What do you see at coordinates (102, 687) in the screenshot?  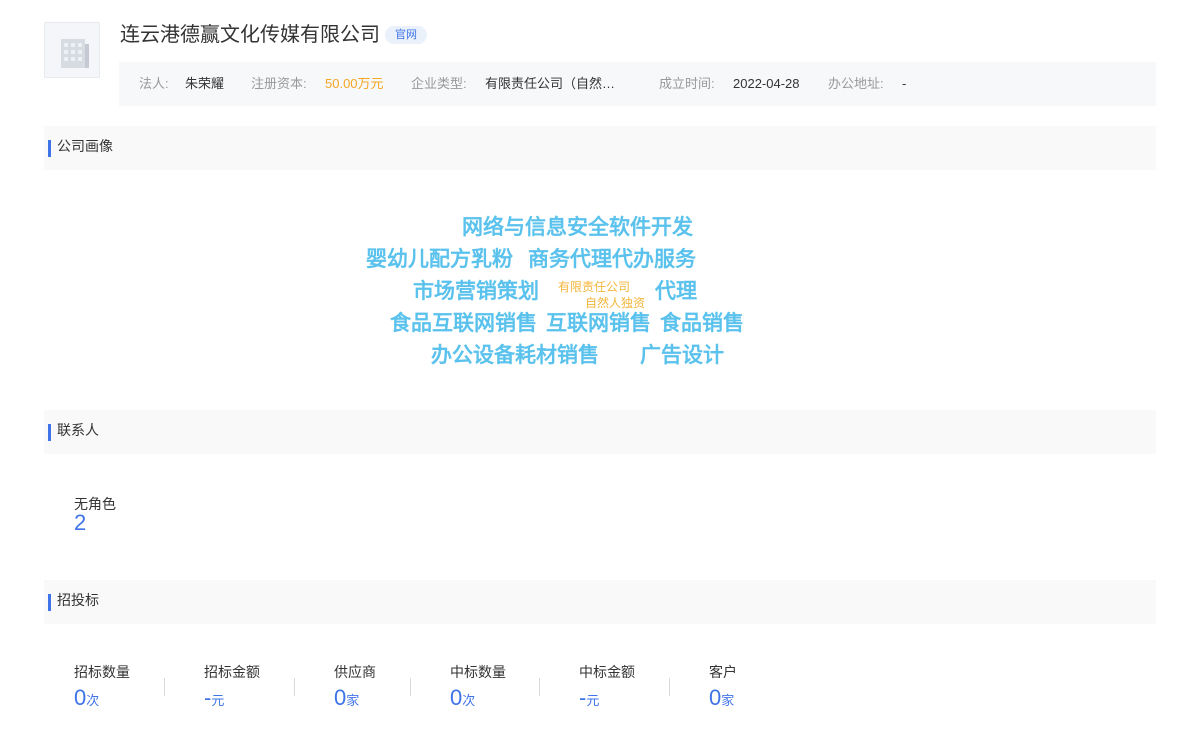 I see `stat-tender-count: 招标数量 0次` at bounding box center [102, 687].